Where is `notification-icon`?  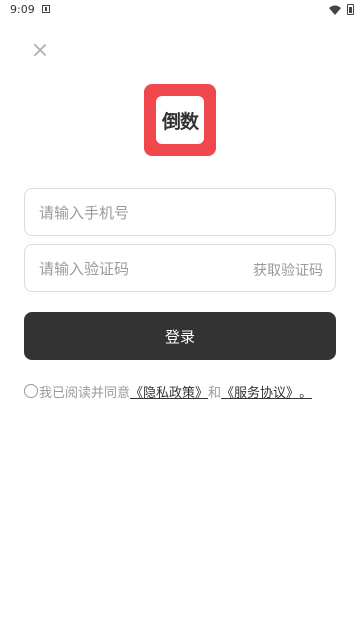
notification-icon is located at coordinates (46, 9).